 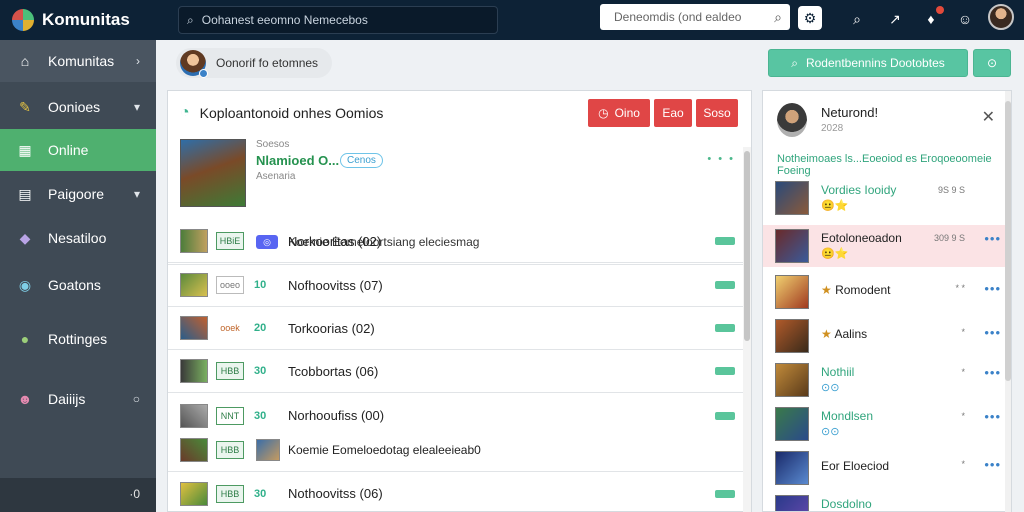 I want to click on red-button-two: Eao, so click(x=673, y=113).